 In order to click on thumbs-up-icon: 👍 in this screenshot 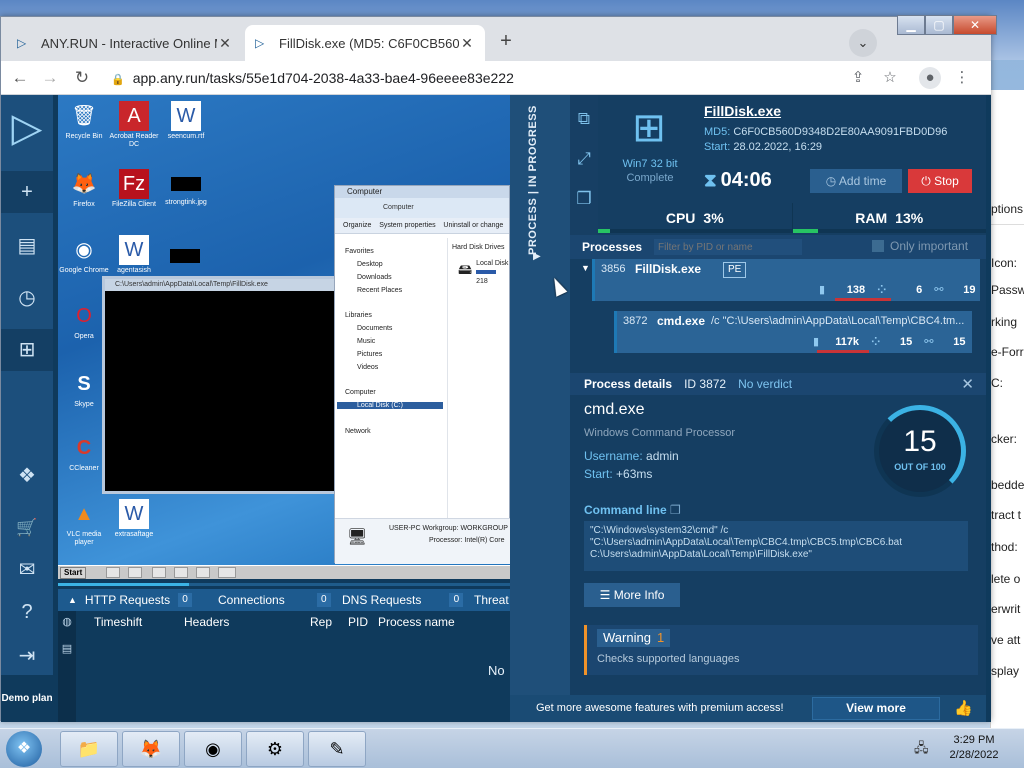, I will do `click(963, 708)`.